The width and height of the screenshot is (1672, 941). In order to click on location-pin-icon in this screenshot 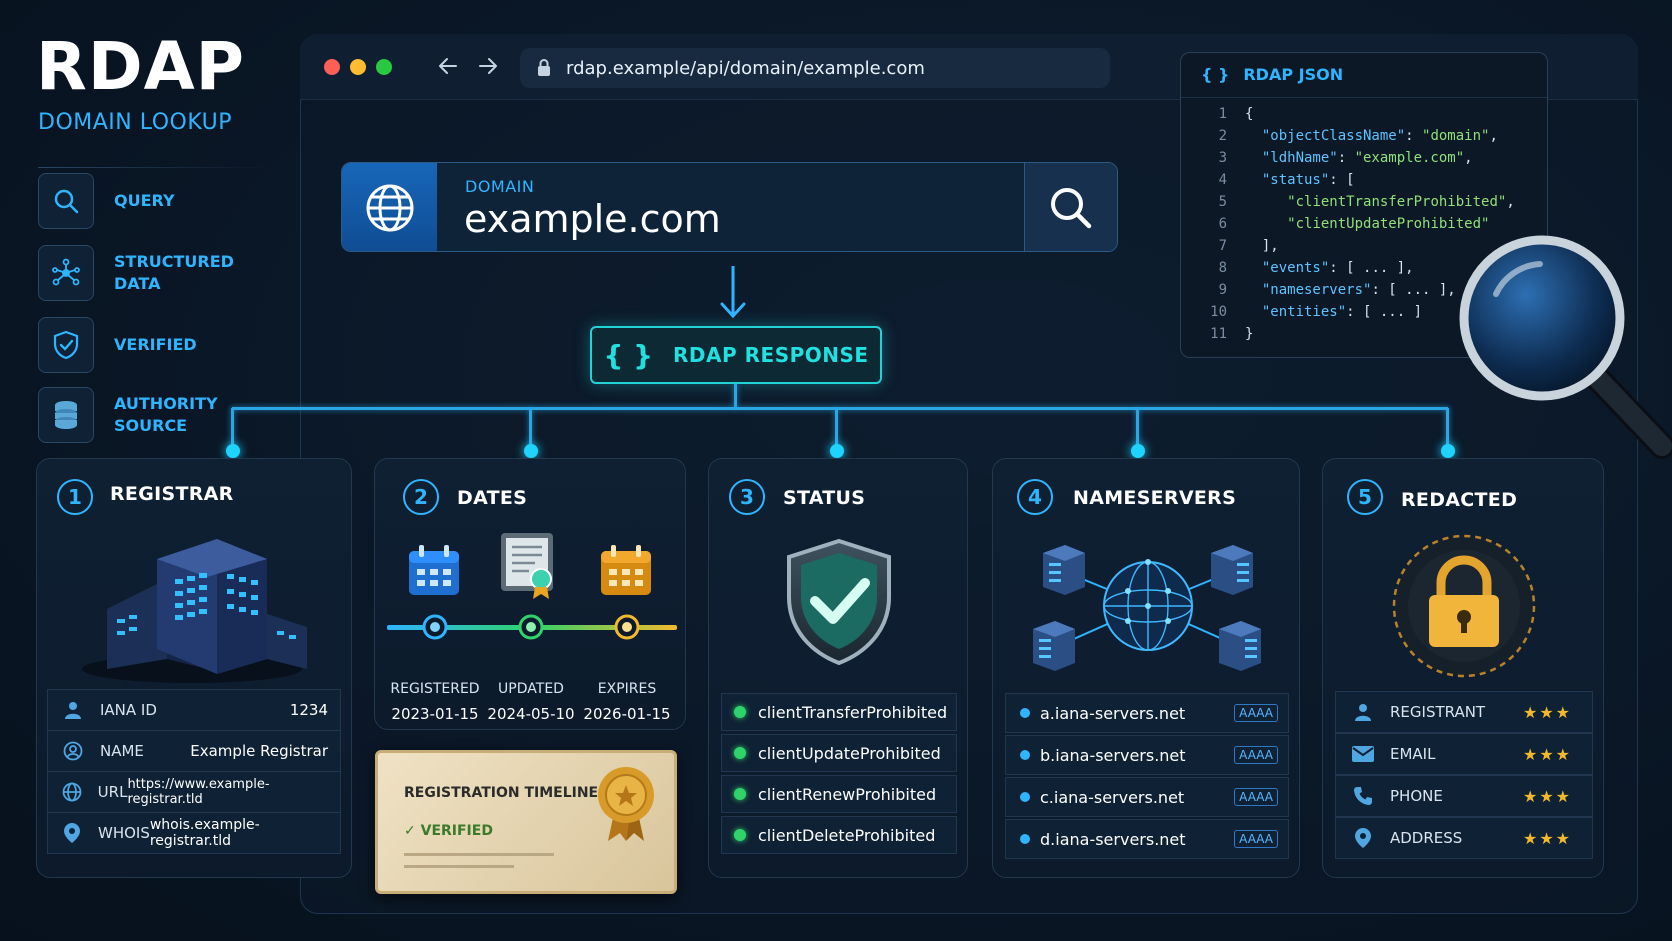, I will do `click(72, 833)`.